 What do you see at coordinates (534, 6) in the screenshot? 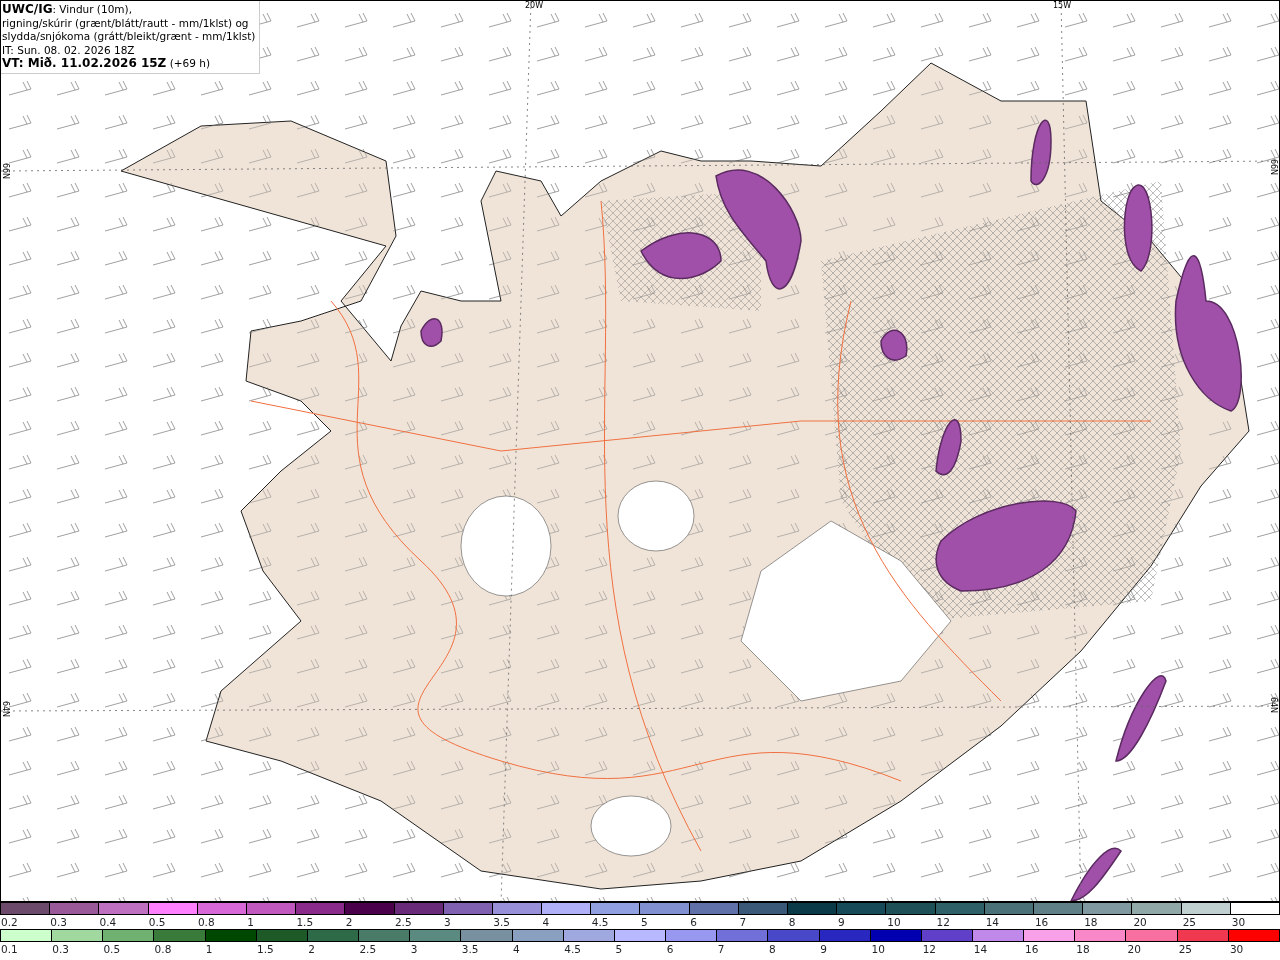
I see `longitude-label: 20W` at bounding box center [534, 6].